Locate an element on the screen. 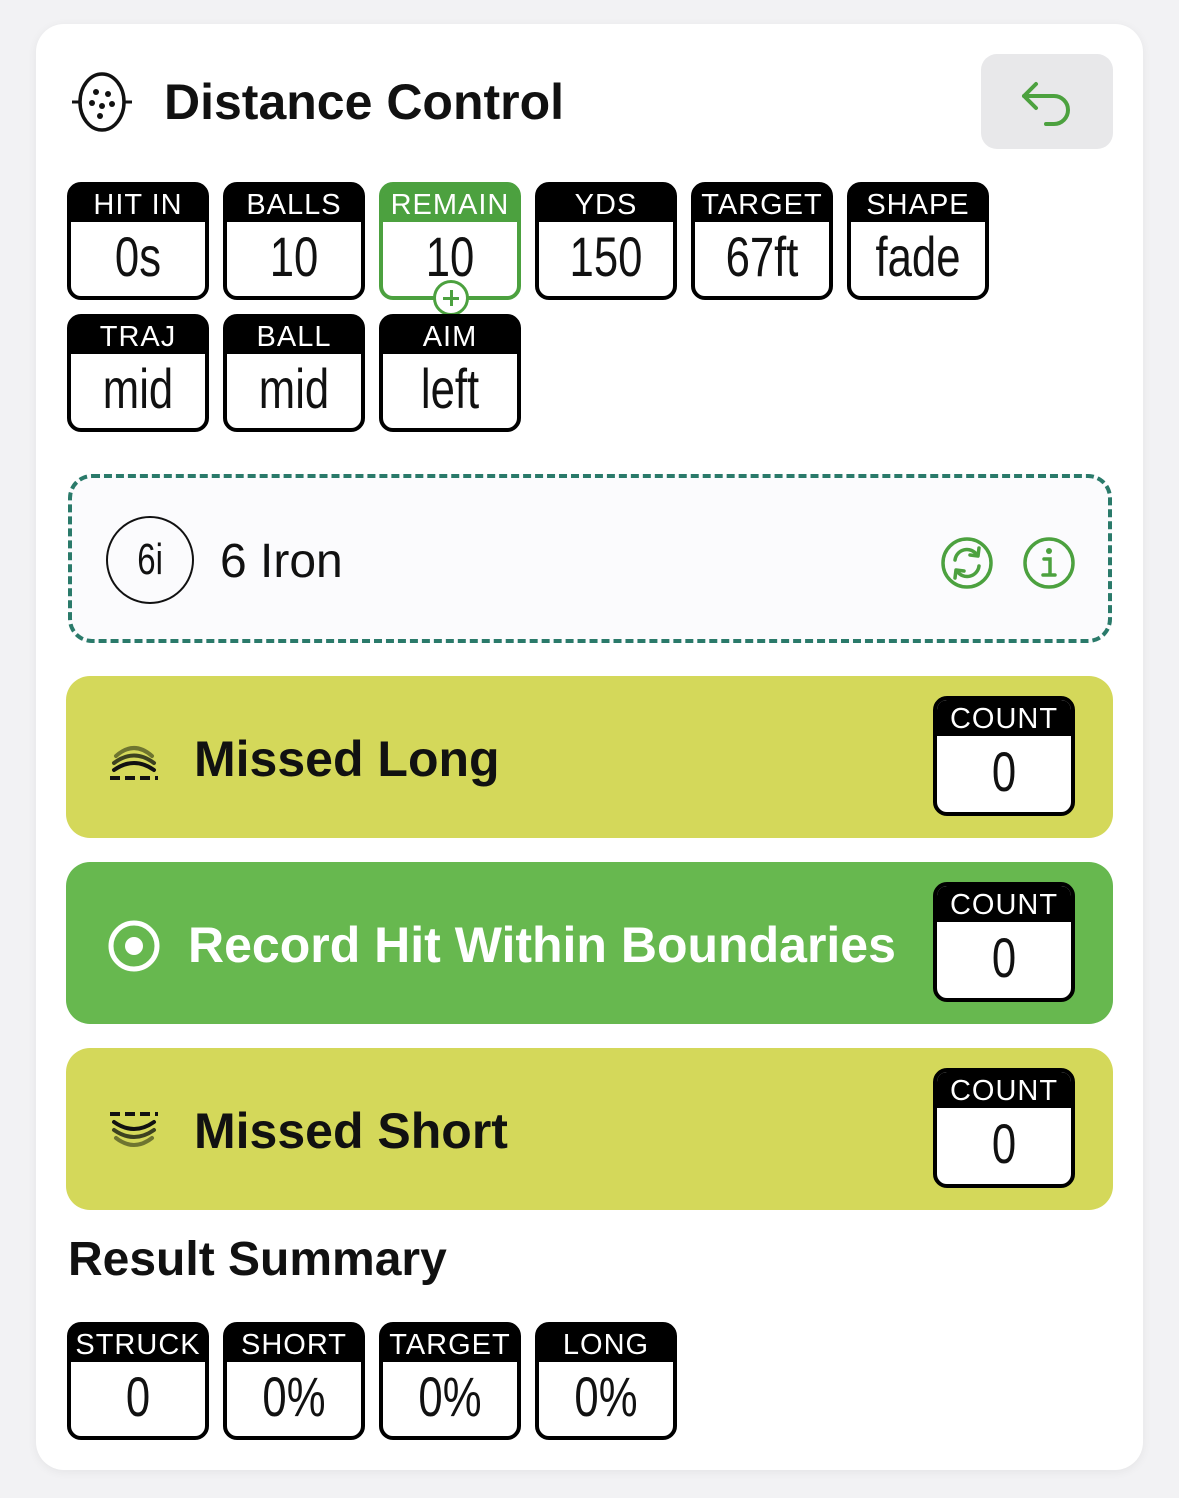 The height and width of the screenshot is (1498, 1179). summary-target: TARGET 0% is located at coordinates (450, 1381).